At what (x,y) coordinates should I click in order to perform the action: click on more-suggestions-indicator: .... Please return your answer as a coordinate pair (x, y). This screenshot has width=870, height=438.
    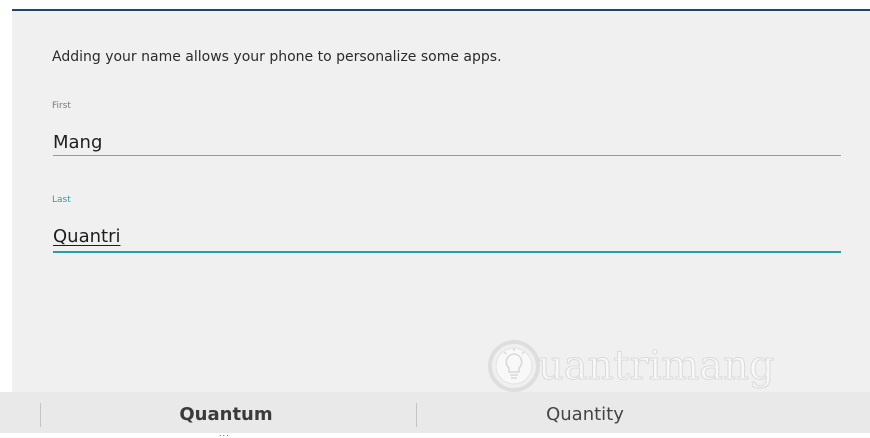
    Looking at the image, I should click on (224, 433).